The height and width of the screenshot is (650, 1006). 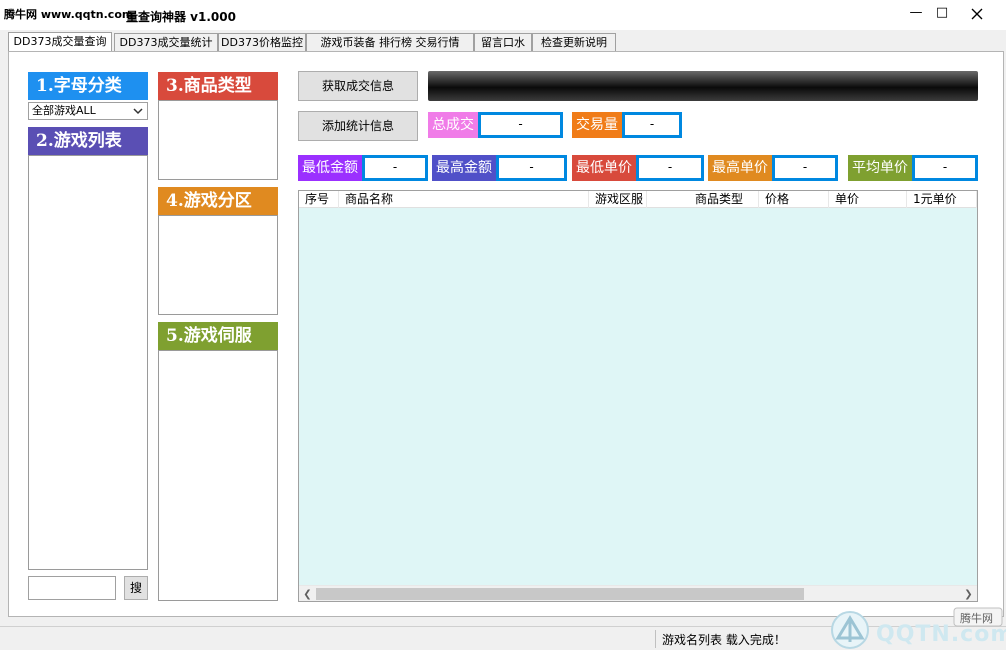 I want to click on get-trade-info-button: 获取成交信息, so click(x=358, y=86).